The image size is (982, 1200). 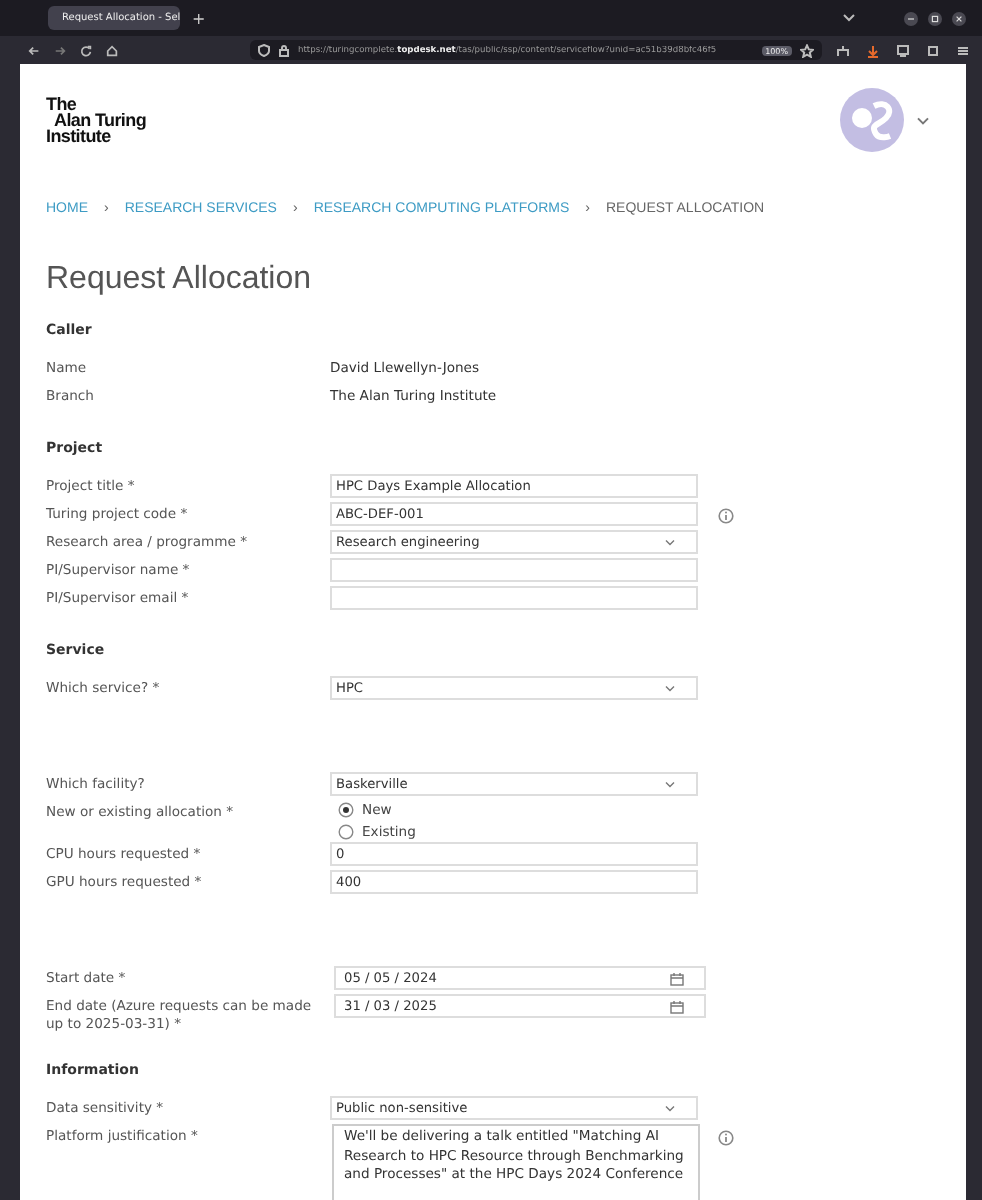 What do you see at coordinates (963, 50) in the screenshot?
I see `menu-icon` at bounding box center [963, 50].